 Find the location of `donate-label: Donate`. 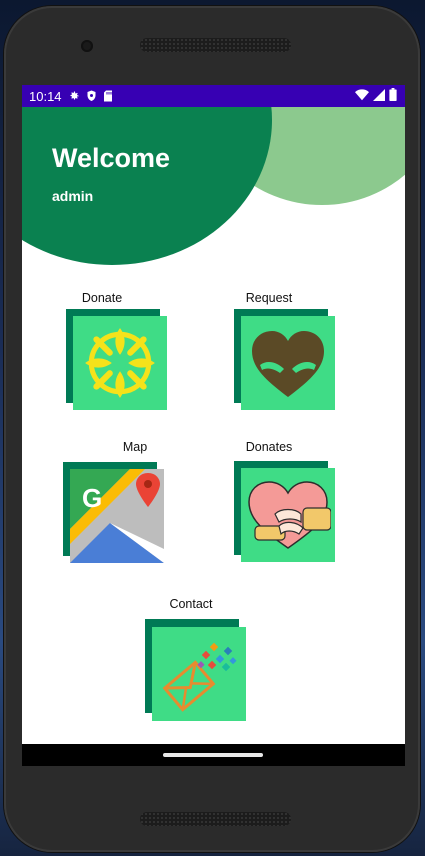

donate-label: Donate is located at coordinates (102, 298).